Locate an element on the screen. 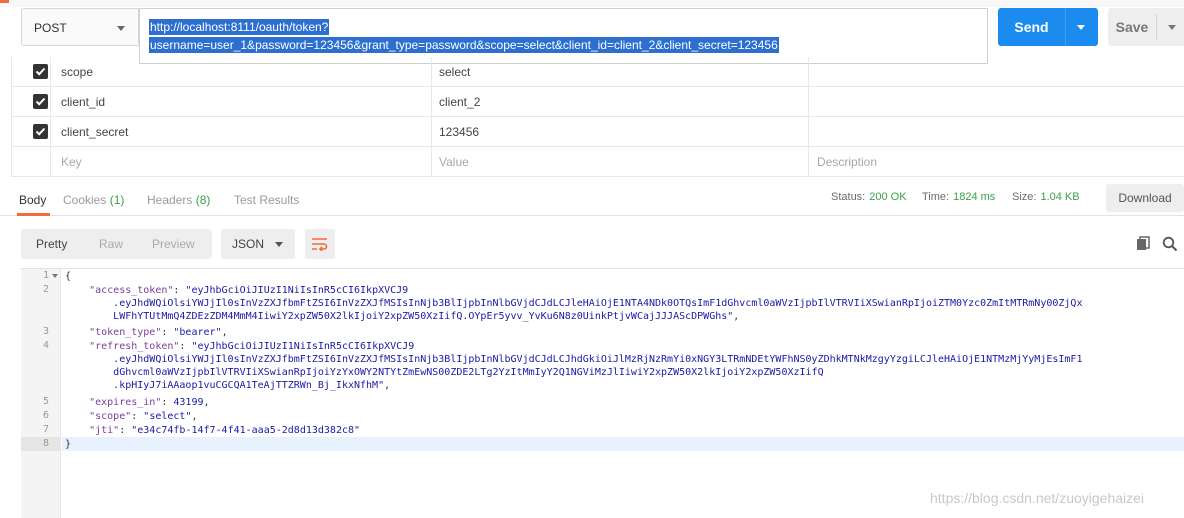 This screenshot has width=1184, height=518. json-key: "token_type" is located at coordinates (125, 332).